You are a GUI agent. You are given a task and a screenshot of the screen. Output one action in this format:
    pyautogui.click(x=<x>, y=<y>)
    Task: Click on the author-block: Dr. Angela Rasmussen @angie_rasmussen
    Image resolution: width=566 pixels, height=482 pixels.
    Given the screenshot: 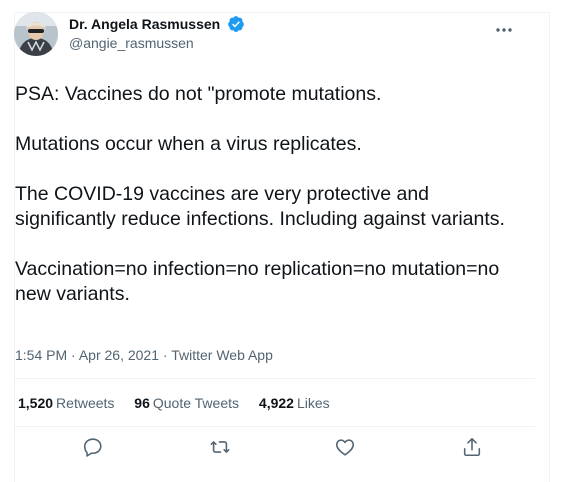 What is the action you would take?
    pyautogui.click(x=157, y=33)
    